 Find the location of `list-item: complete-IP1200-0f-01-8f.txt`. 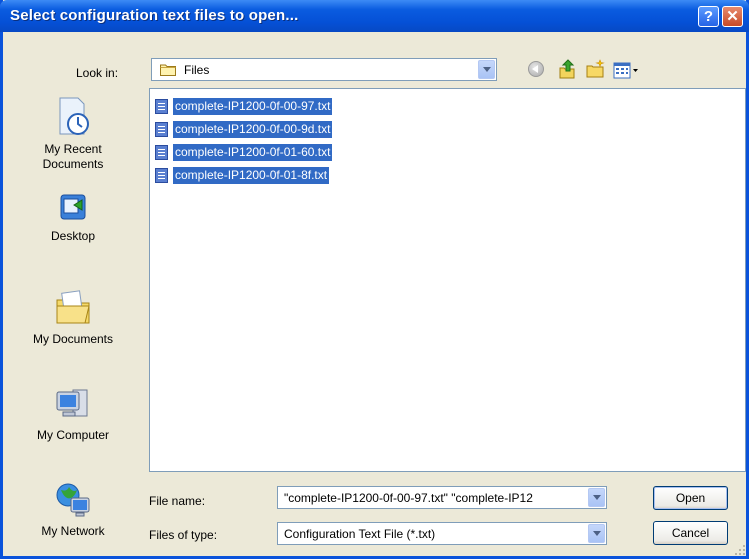

list-item: complete-IP1200-0f-01-8f.txt is located at coordinates (242, 175).